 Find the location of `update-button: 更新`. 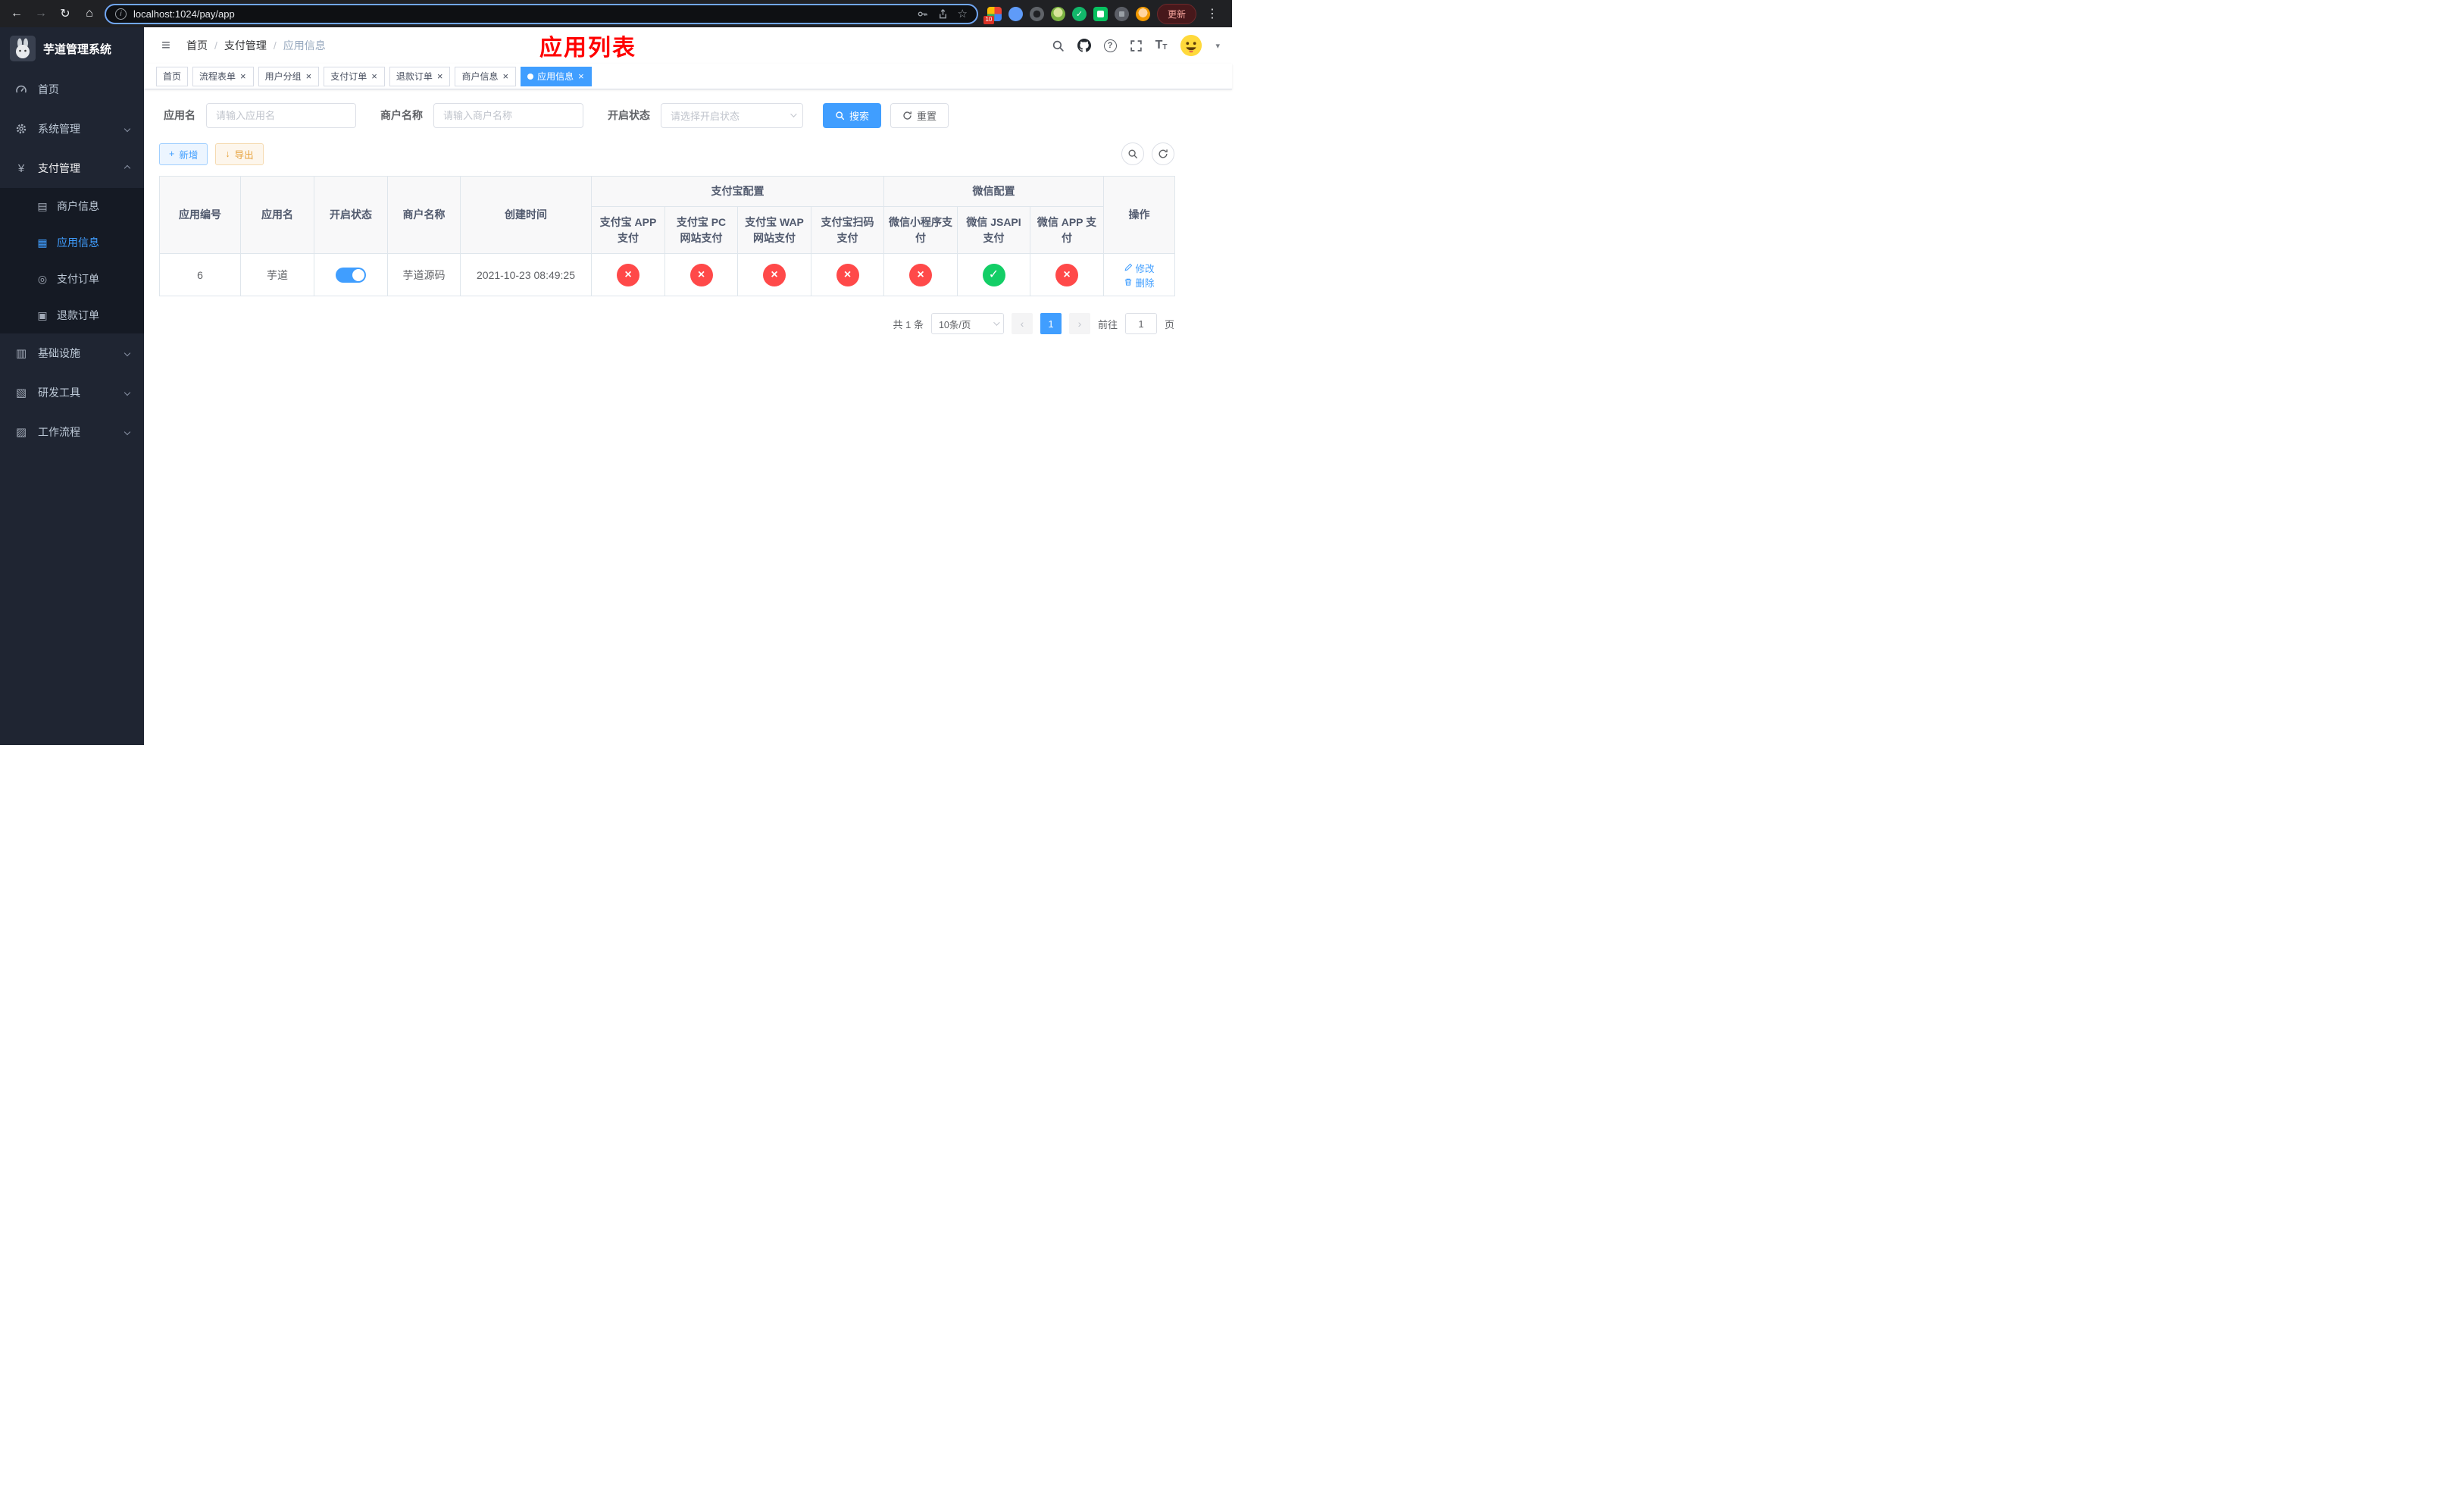

update-button: 更新 is located at coordinates (1176, 14).